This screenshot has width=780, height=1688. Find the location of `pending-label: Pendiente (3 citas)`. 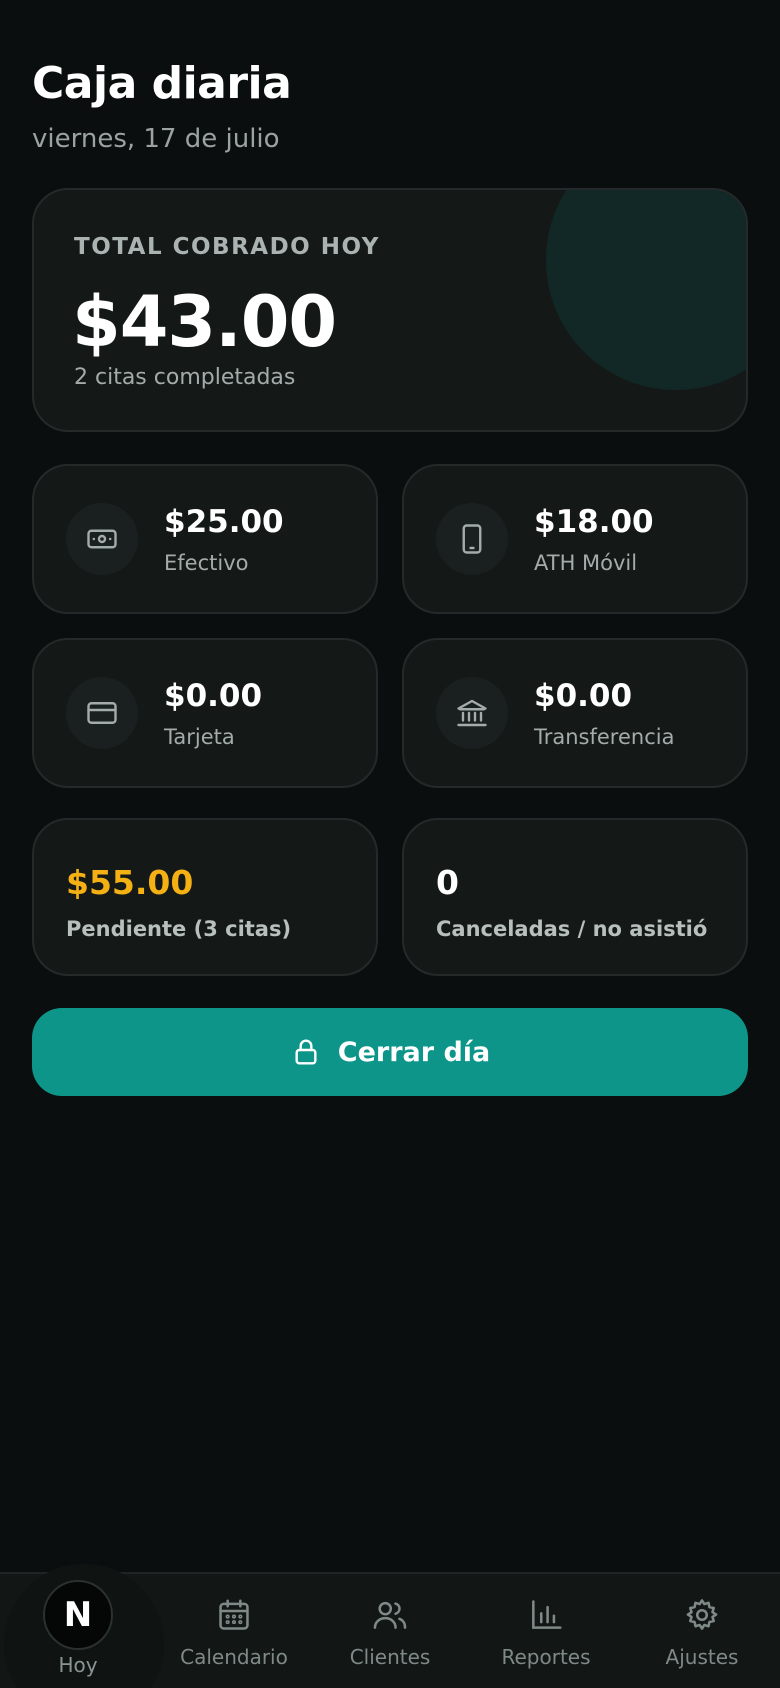

pending-label: Pendiente (3 citas) is located at coordinates (179, 929).